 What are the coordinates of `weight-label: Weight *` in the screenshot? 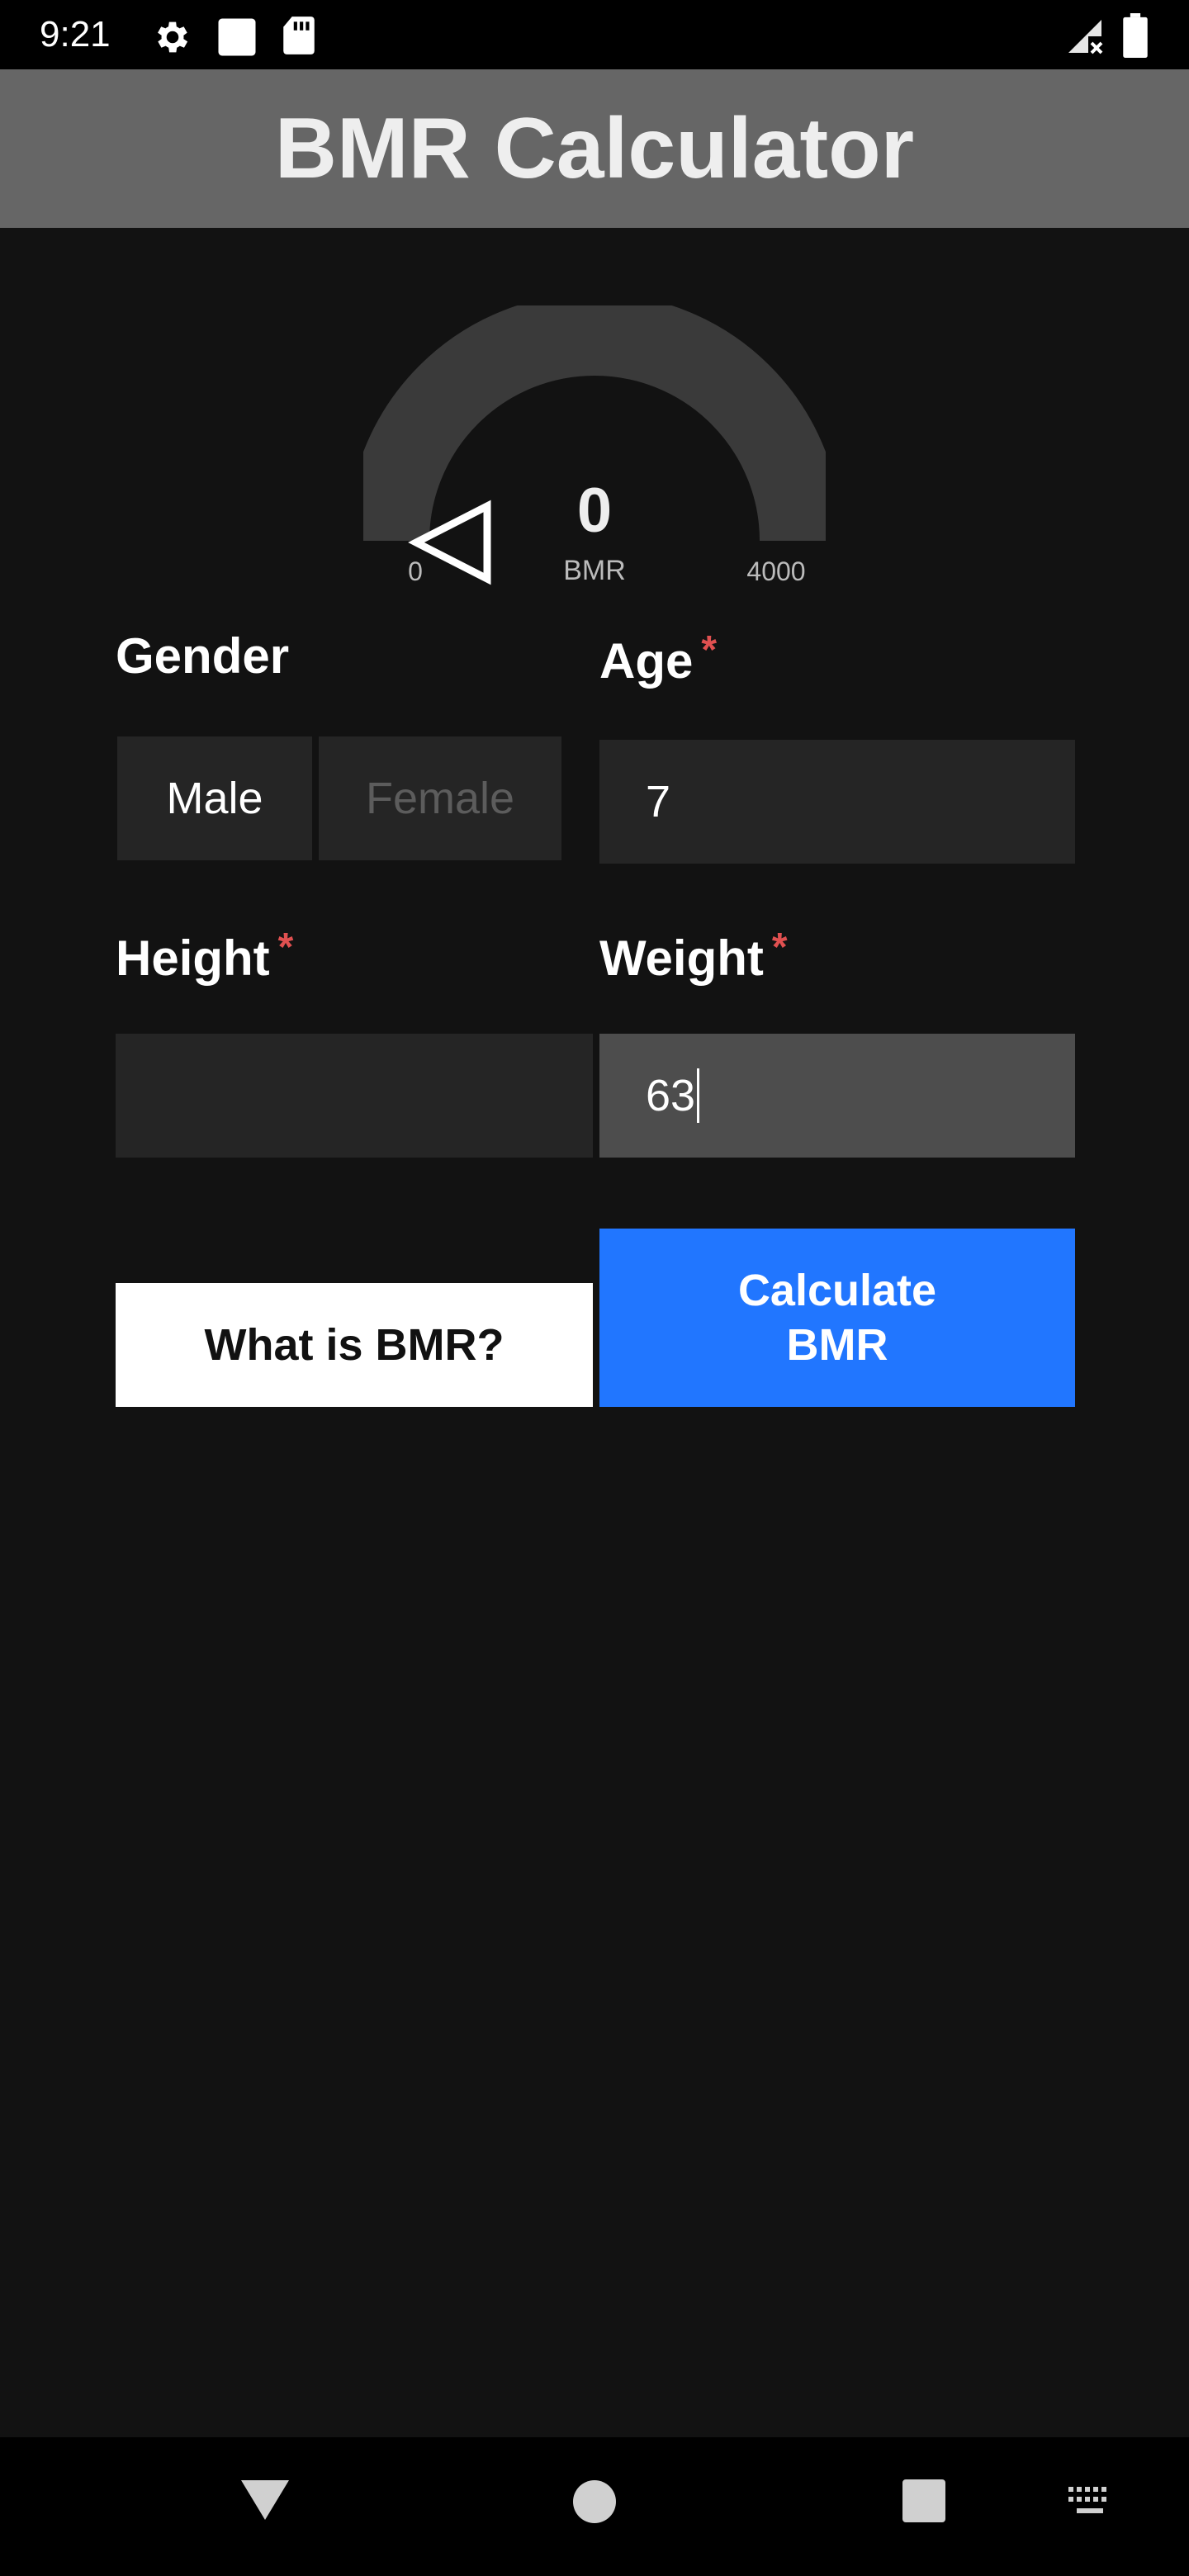 It's located at (693, 956).